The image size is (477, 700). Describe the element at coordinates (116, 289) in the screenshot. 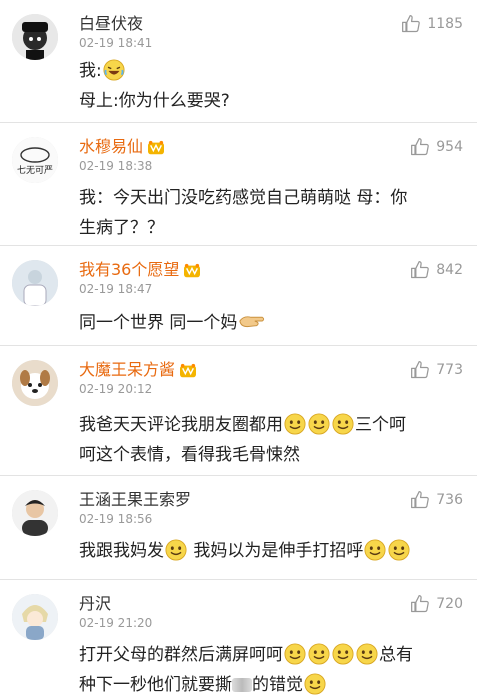

I see `timestamp: 02-19 18:47` at that location.